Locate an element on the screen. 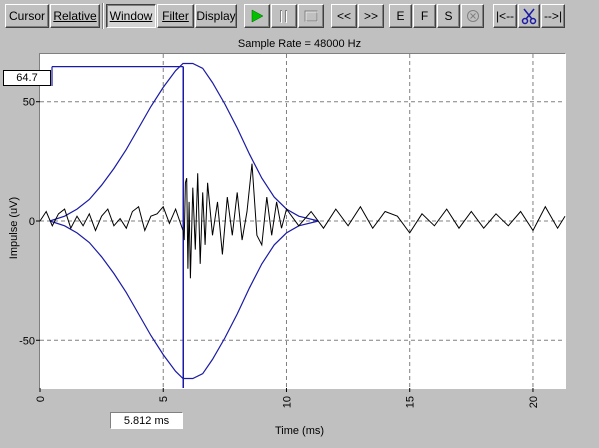  y-tick-label: 50 is located at coordinates (29, 103).